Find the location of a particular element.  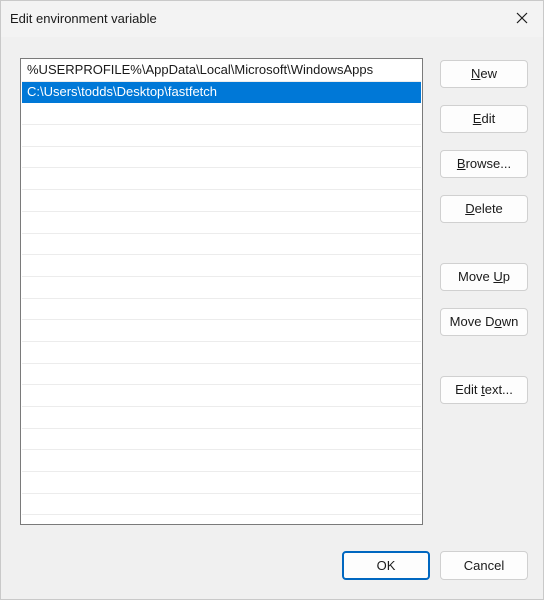

move-down-button: Move Down is located at coordinates (484, 322).